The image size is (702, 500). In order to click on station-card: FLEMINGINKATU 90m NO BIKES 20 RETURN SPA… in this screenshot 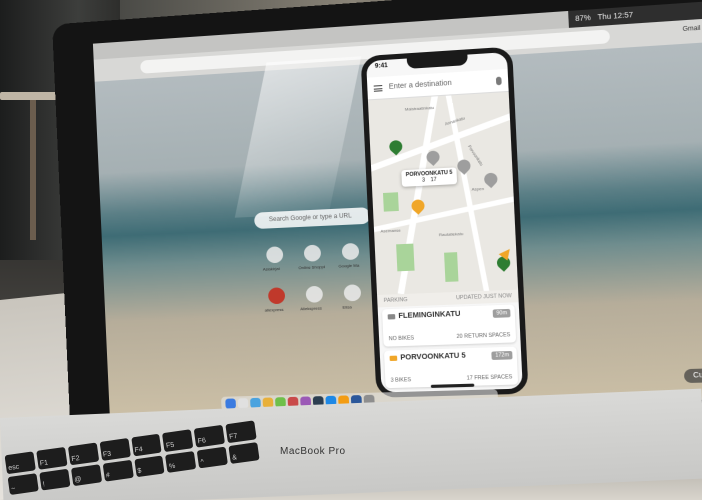, I will do `click(449, 325)`.